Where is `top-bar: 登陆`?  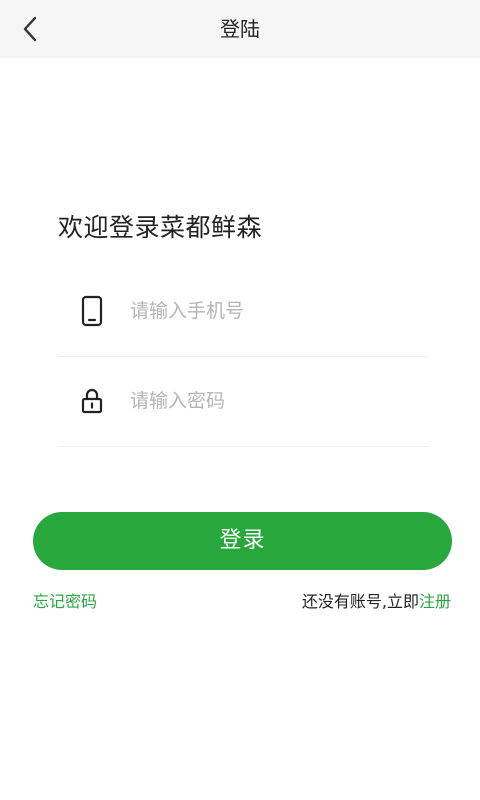 top-bar: 登陆 is located at coordinates (240, 29).